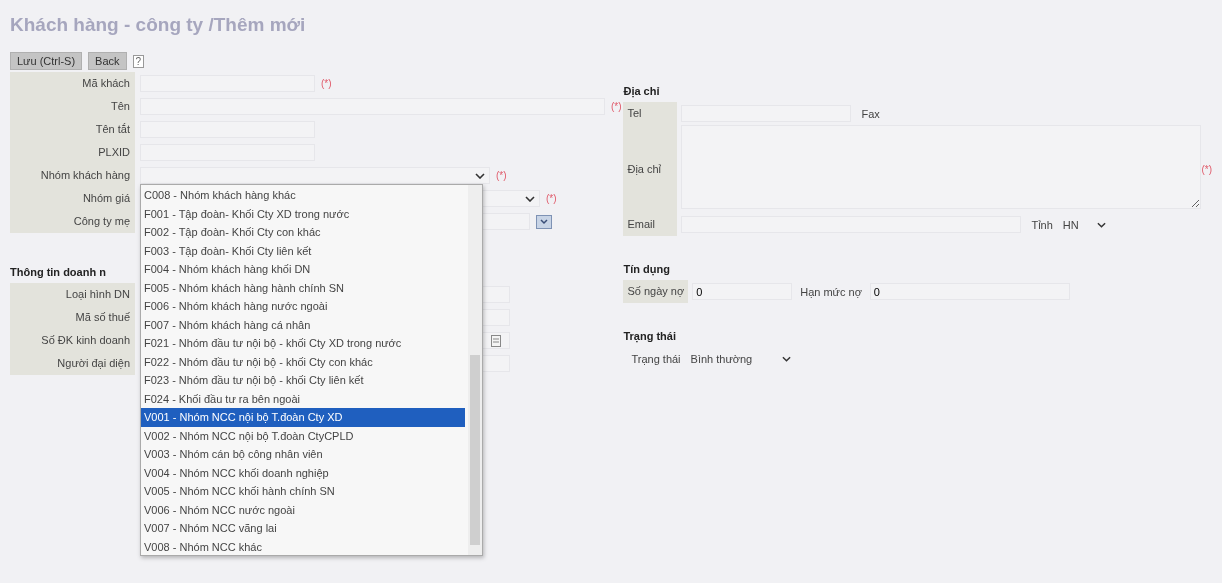 The width and height of the screenshot is (1222, 583). Describe the element at coordinates (941, 167) in the screenshot. I see `address-textarea` at that location.